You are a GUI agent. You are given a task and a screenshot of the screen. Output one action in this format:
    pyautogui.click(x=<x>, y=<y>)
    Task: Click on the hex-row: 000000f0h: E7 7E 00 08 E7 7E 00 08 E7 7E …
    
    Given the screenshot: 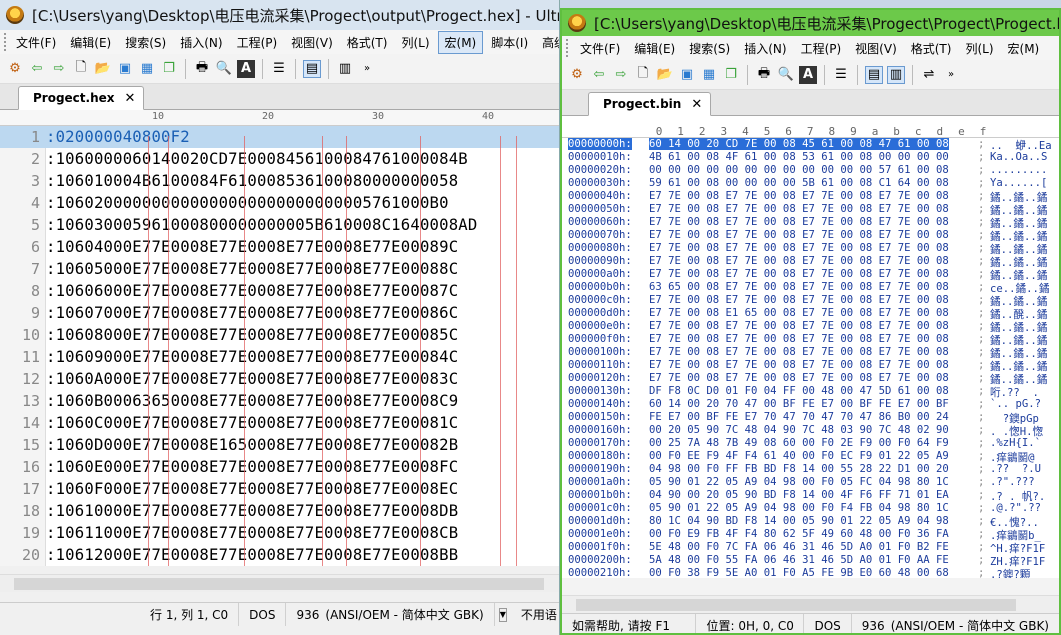 What is the action you would take?
    pyautogui.click(x=810, y=340)
    